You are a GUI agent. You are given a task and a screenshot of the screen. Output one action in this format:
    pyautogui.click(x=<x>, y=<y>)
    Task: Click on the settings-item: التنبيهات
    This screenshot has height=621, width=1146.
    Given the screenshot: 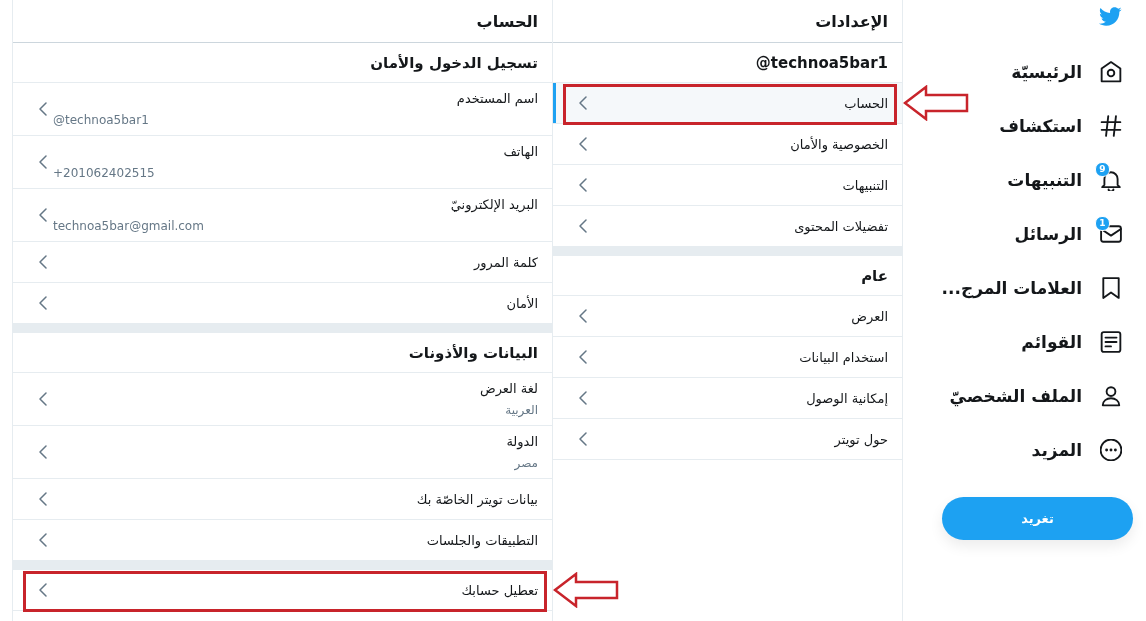 What is the action you would take?
    pyautogui.click(x=727, y=185)
    